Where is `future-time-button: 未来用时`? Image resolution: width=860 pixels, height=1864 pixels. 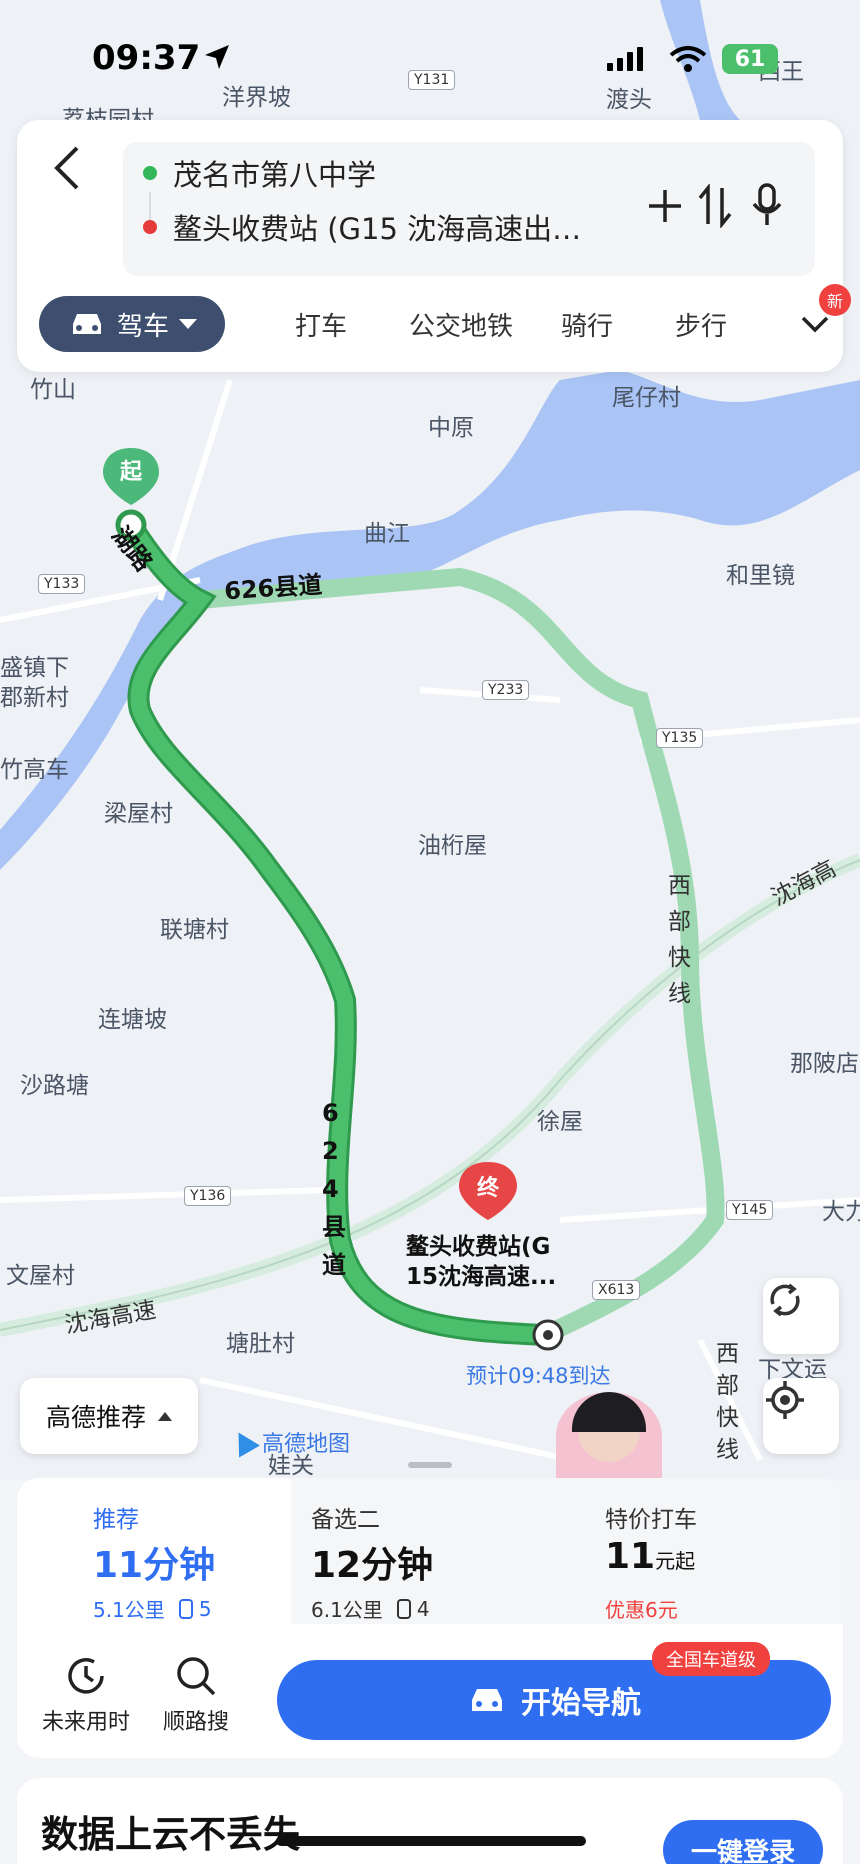 future-time-button: 未来用时 is located at coordinates (86, 1704).